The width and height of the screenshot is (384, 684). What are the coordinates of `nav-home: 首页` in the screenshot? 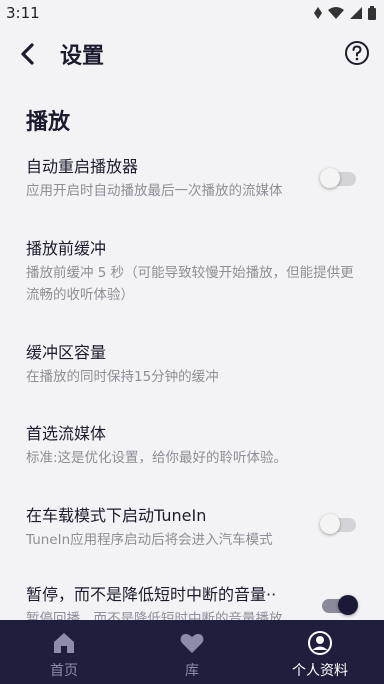 It's located at (64, 652).